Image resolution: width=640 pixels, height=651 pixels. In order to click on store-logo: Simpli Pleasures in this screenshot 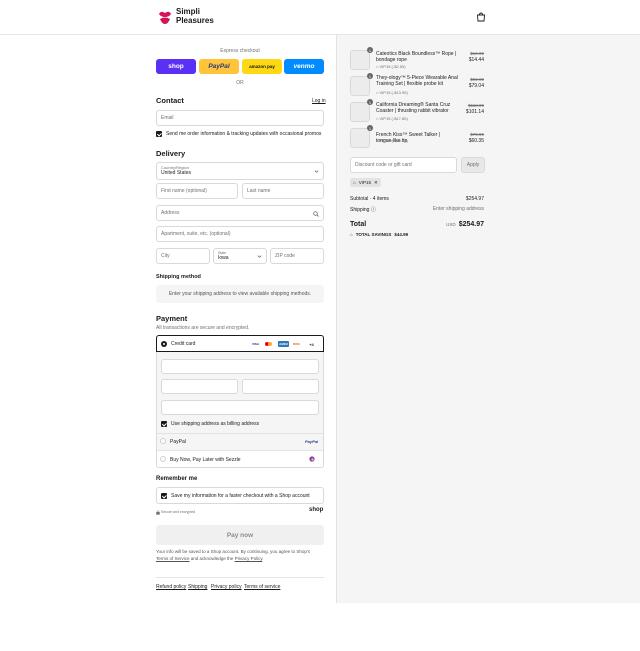, I will do `click(185, 16)`.